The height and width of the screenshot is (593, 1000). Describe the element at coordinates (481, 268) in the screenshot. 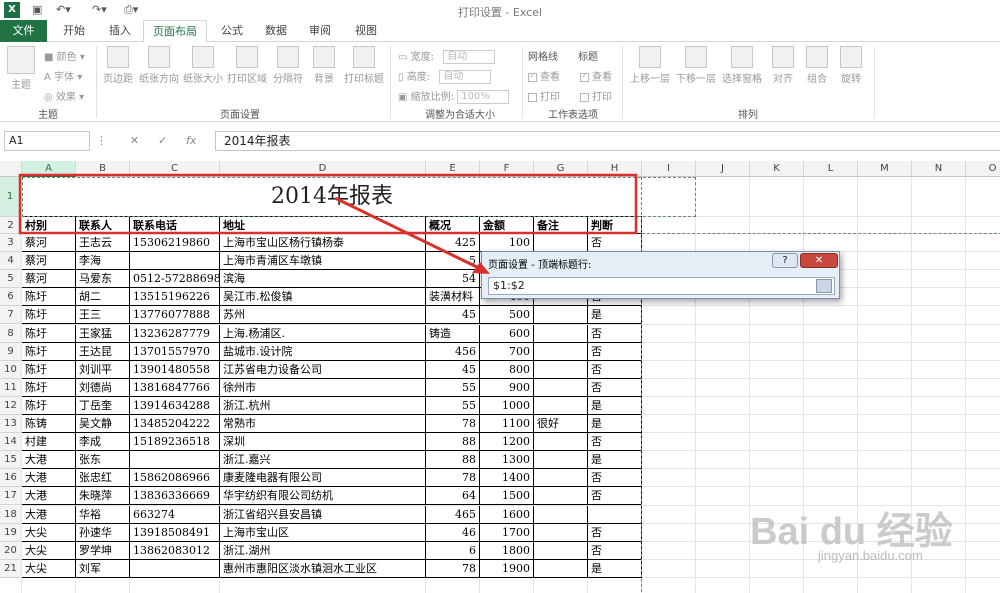

I see `arrow-head-icon` at that location.